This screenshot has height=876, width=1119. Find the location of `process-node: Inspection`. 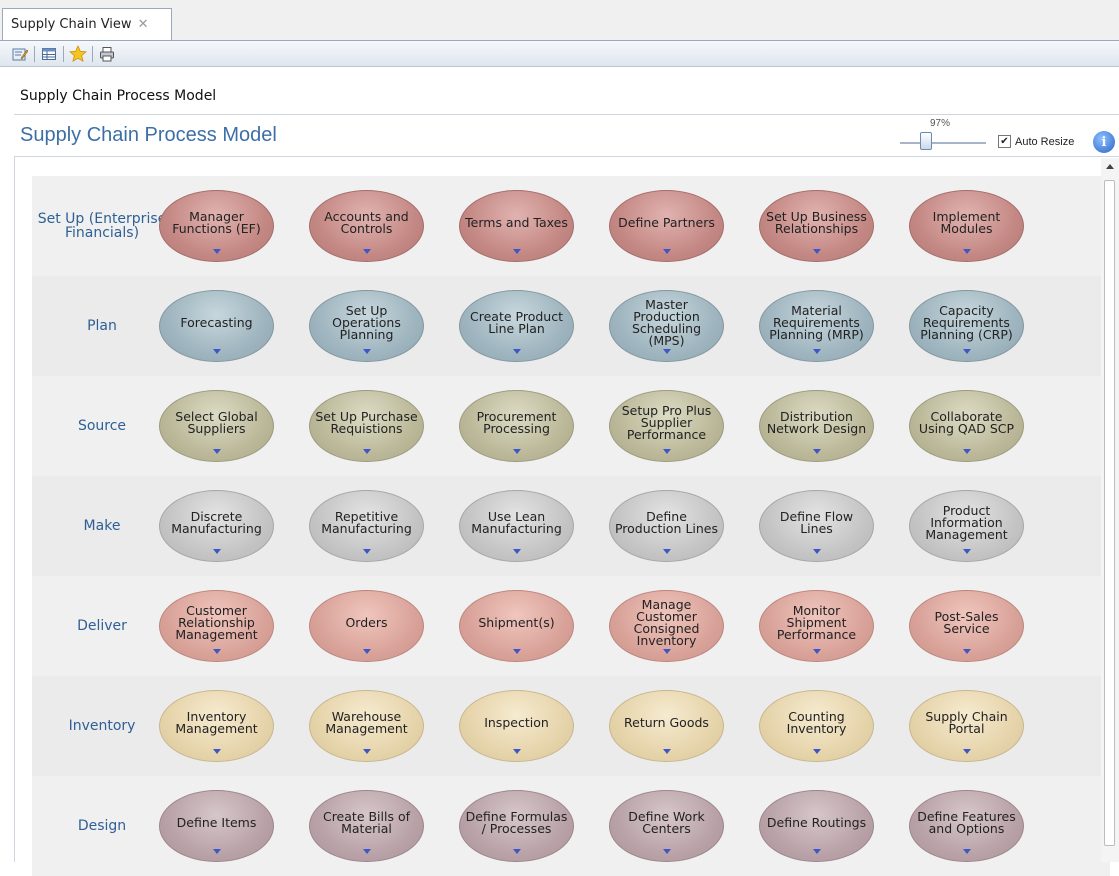

process-node: Inspection is located at coordinates (516, 726).